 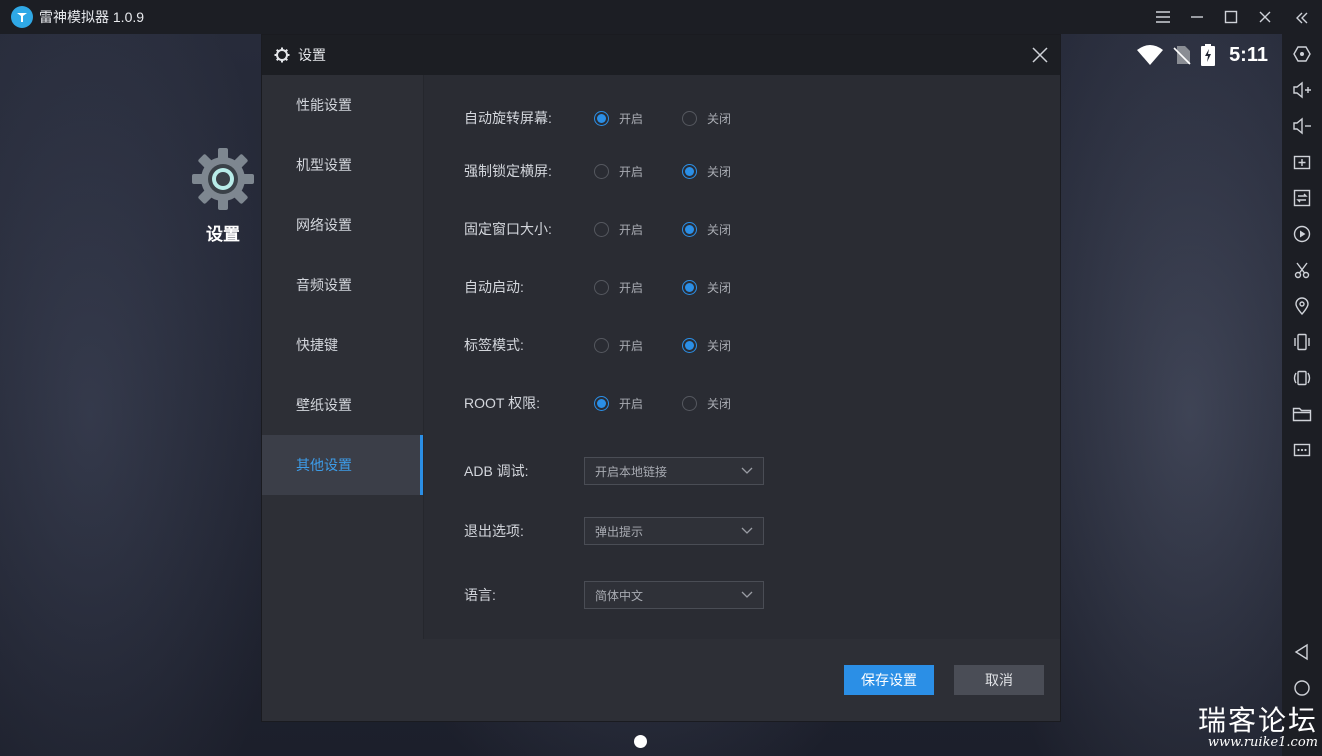 I want to click on play-circle-icon, so click(x=1302, y=234).